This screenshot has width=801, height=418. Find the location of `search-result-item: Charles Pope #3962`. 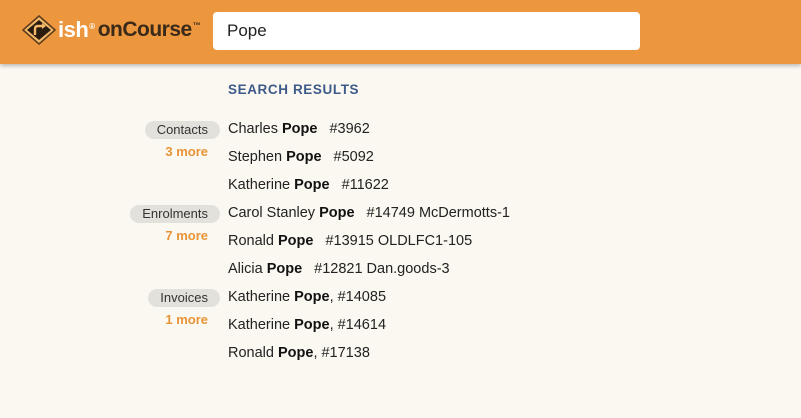

search-result-item: Charles Pope #3962 is located at coordinates (299, 129).